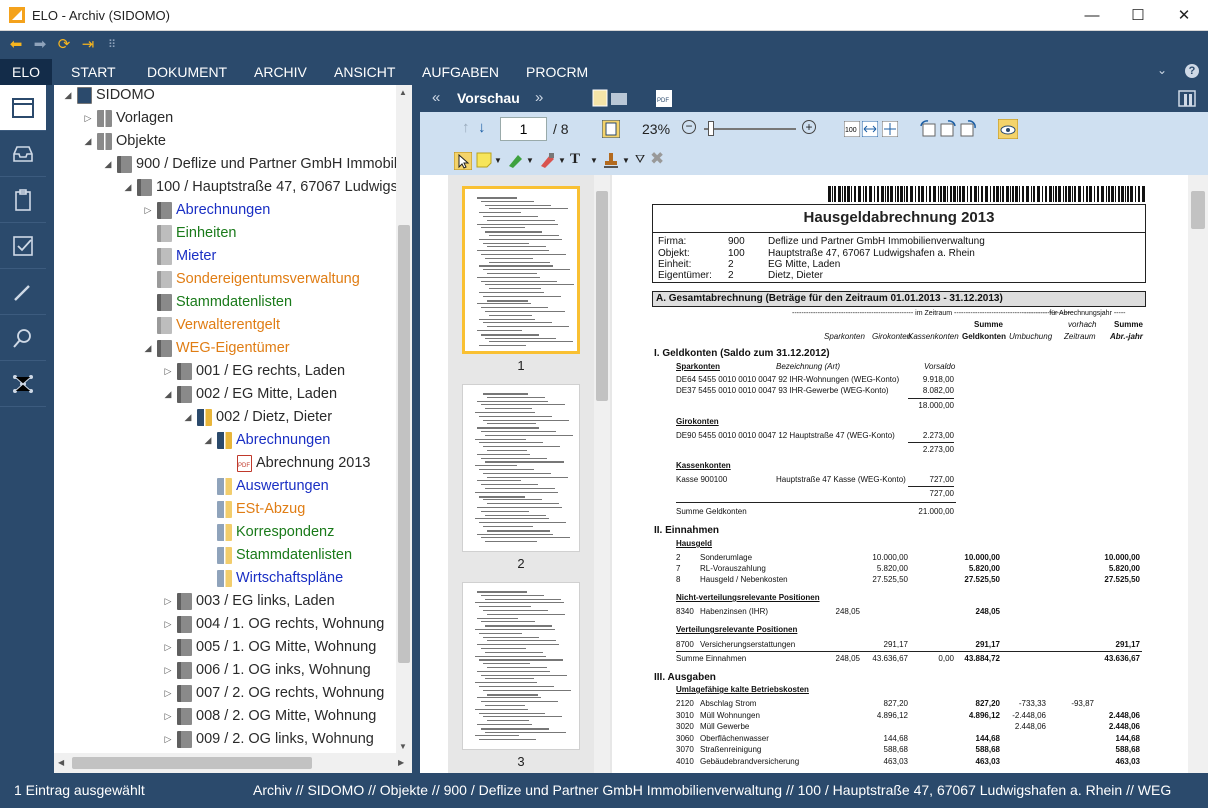 The height and width of the screenshot is (808, 1208). What do you see at coordinates (466, 127) in the screenshot?
I see `page-up-icon: ↑` at bounding box center [466, 127].